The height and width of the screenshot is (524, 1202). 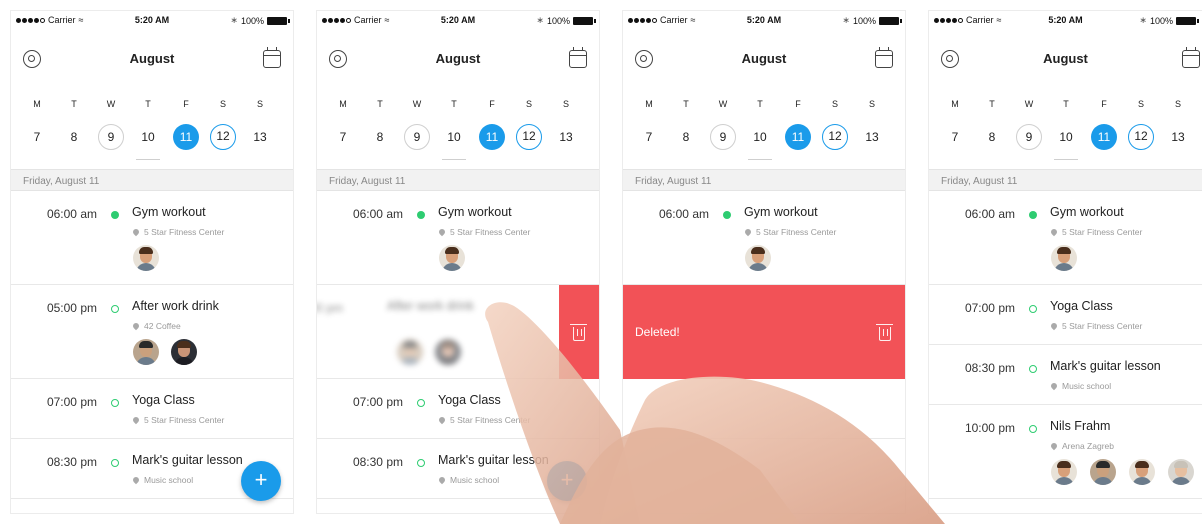 I want to click on trash-icon, so click(x=884, y=332).